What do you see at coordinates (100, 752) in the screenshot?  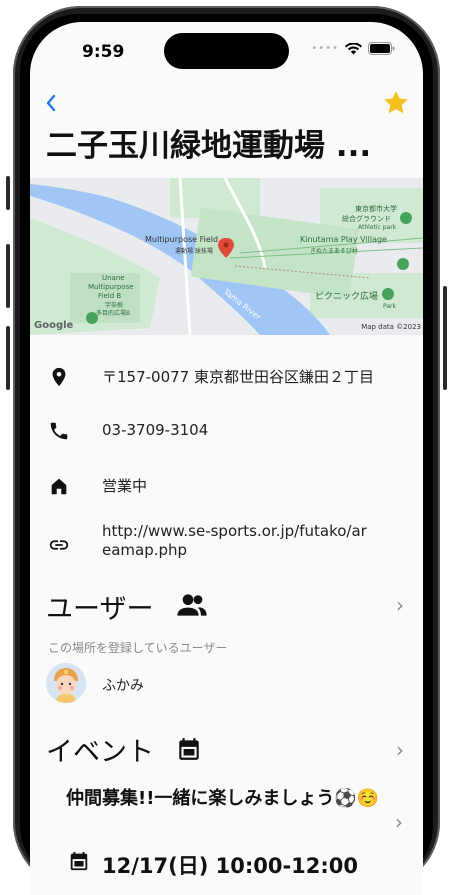 I see `events-section-title: イベント` at bounding box center [100, 752].